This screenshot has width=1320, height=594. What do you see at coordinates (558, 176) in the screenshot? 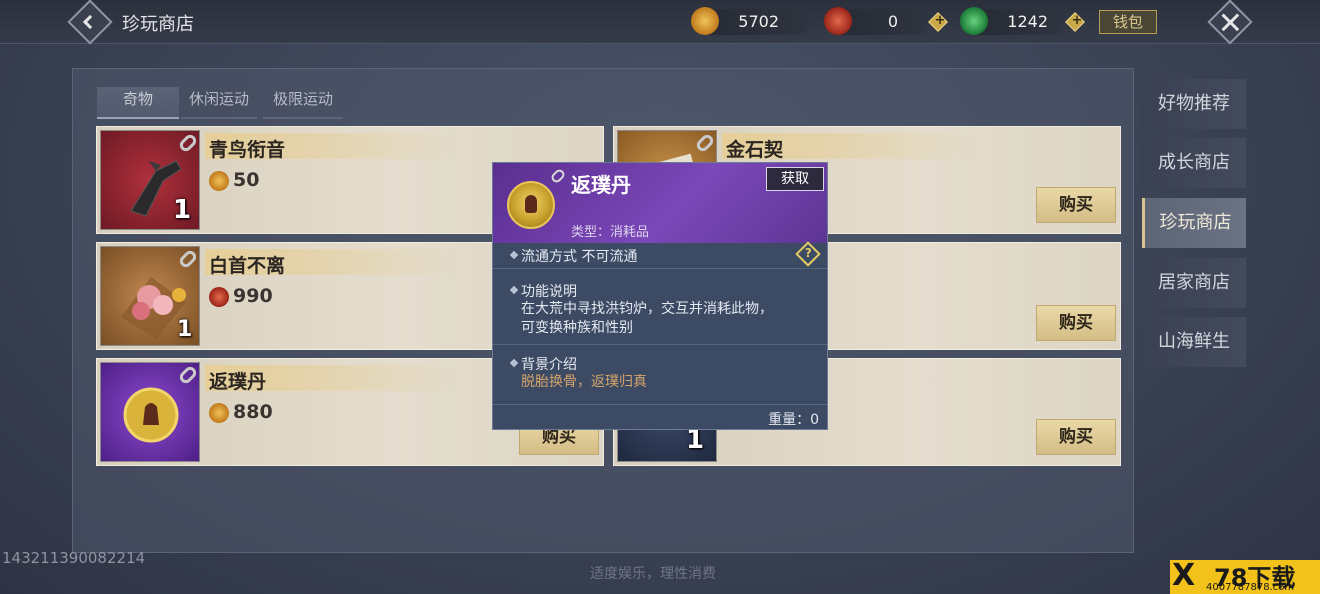
I see `link-icon` at bounding box center [558, 176].